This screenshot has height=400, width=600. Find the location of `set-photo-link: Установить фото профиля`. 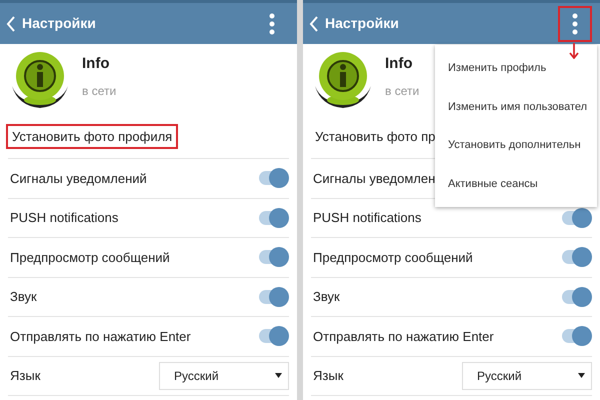

set-photo-link: Установить фото профиля is located at coordinates (92, 137).